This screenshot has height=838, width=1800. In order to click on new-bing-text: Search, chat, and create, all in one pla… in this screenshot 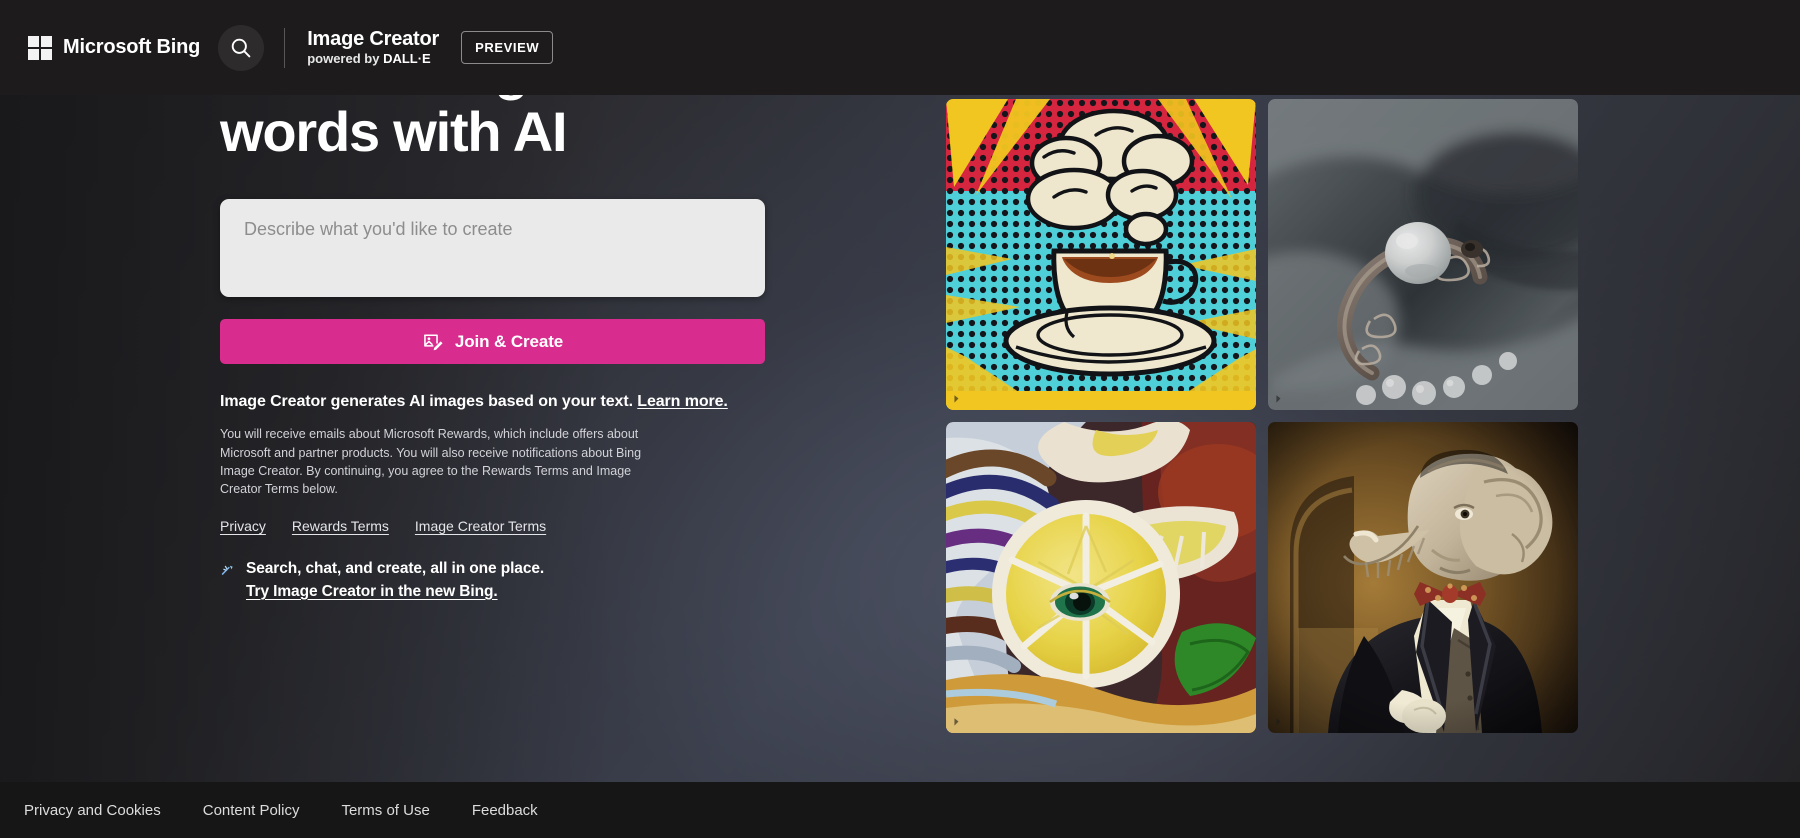, I will do `click(395, 580)`.